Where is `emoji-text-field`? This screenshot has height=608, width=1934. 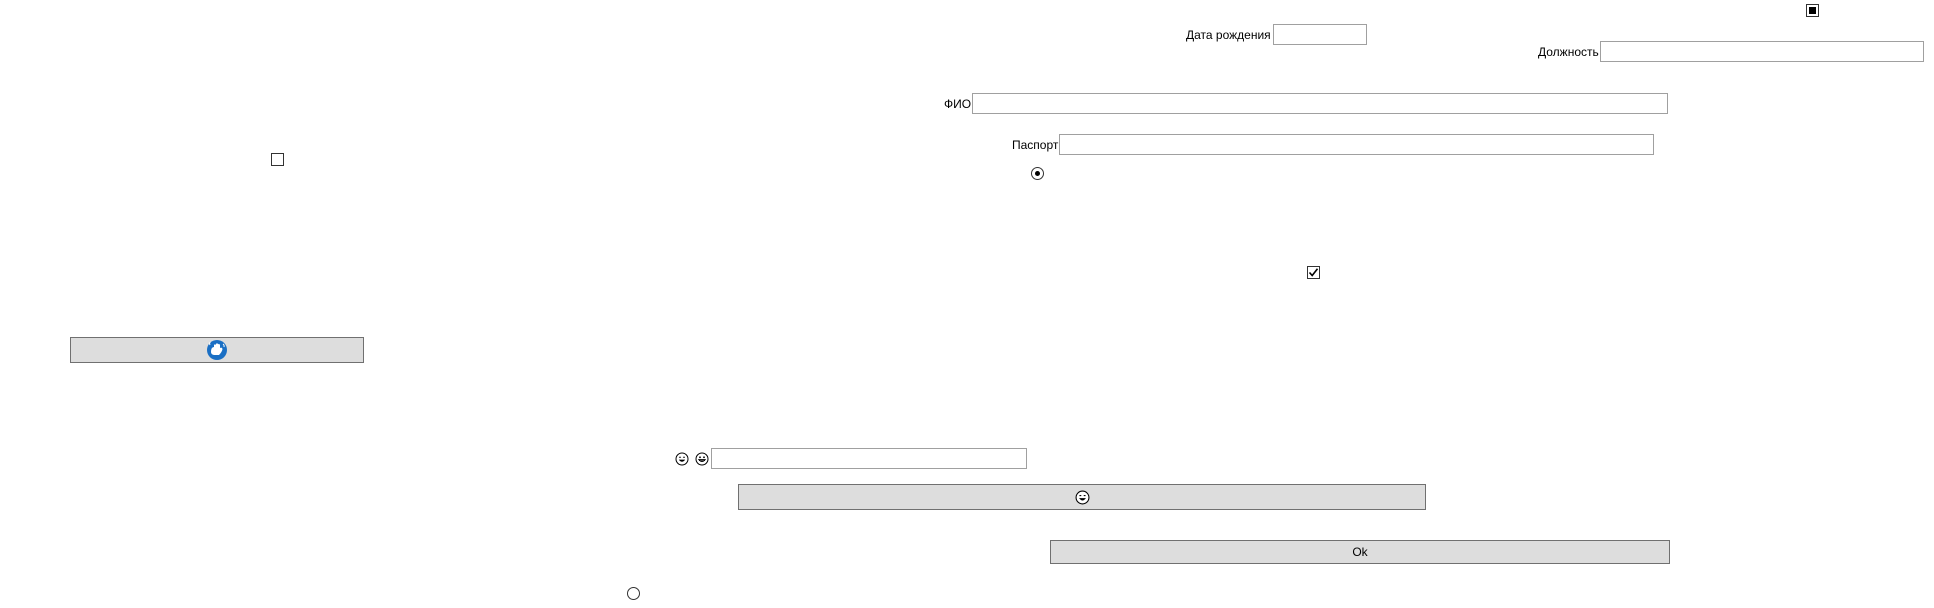
emoji-text-field is located at coordinates (869, 458).